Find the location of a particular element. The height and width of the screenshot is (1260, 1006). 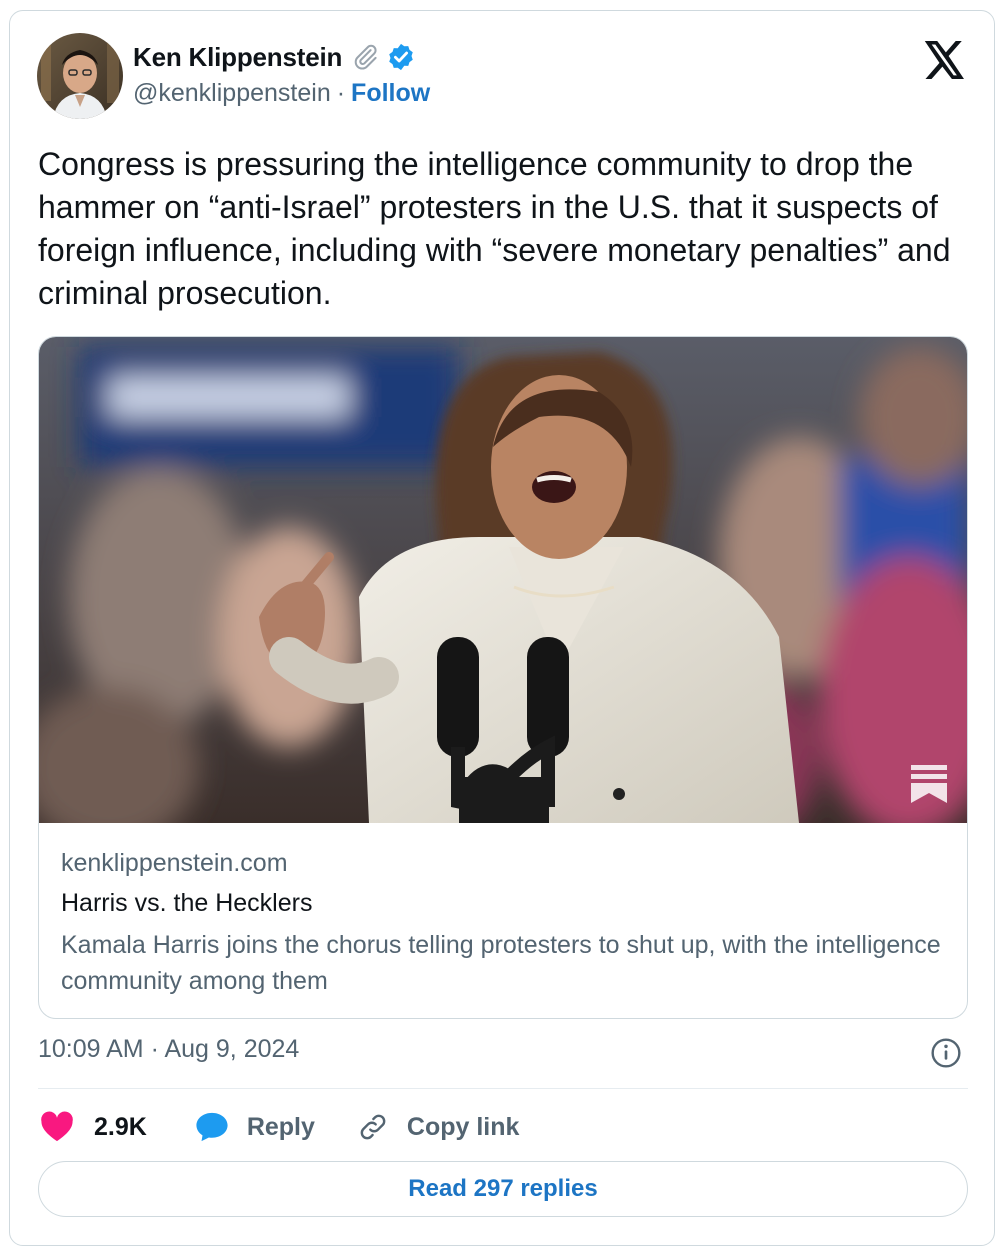

link-icon is located at coordinates (373, 1127).